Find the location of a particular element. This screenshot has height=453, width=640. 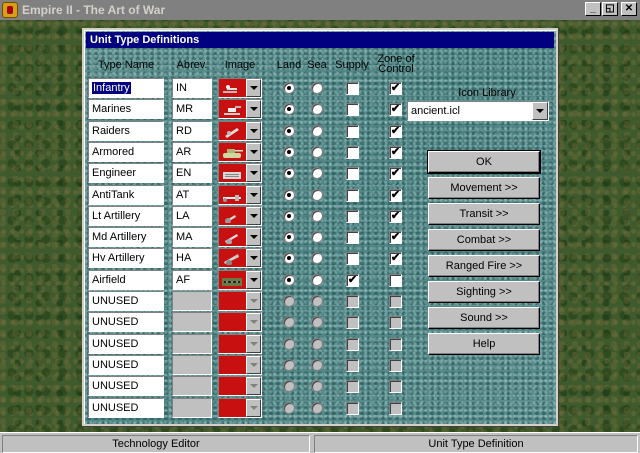

ok-button: OK is located at coordinates (484, 162).